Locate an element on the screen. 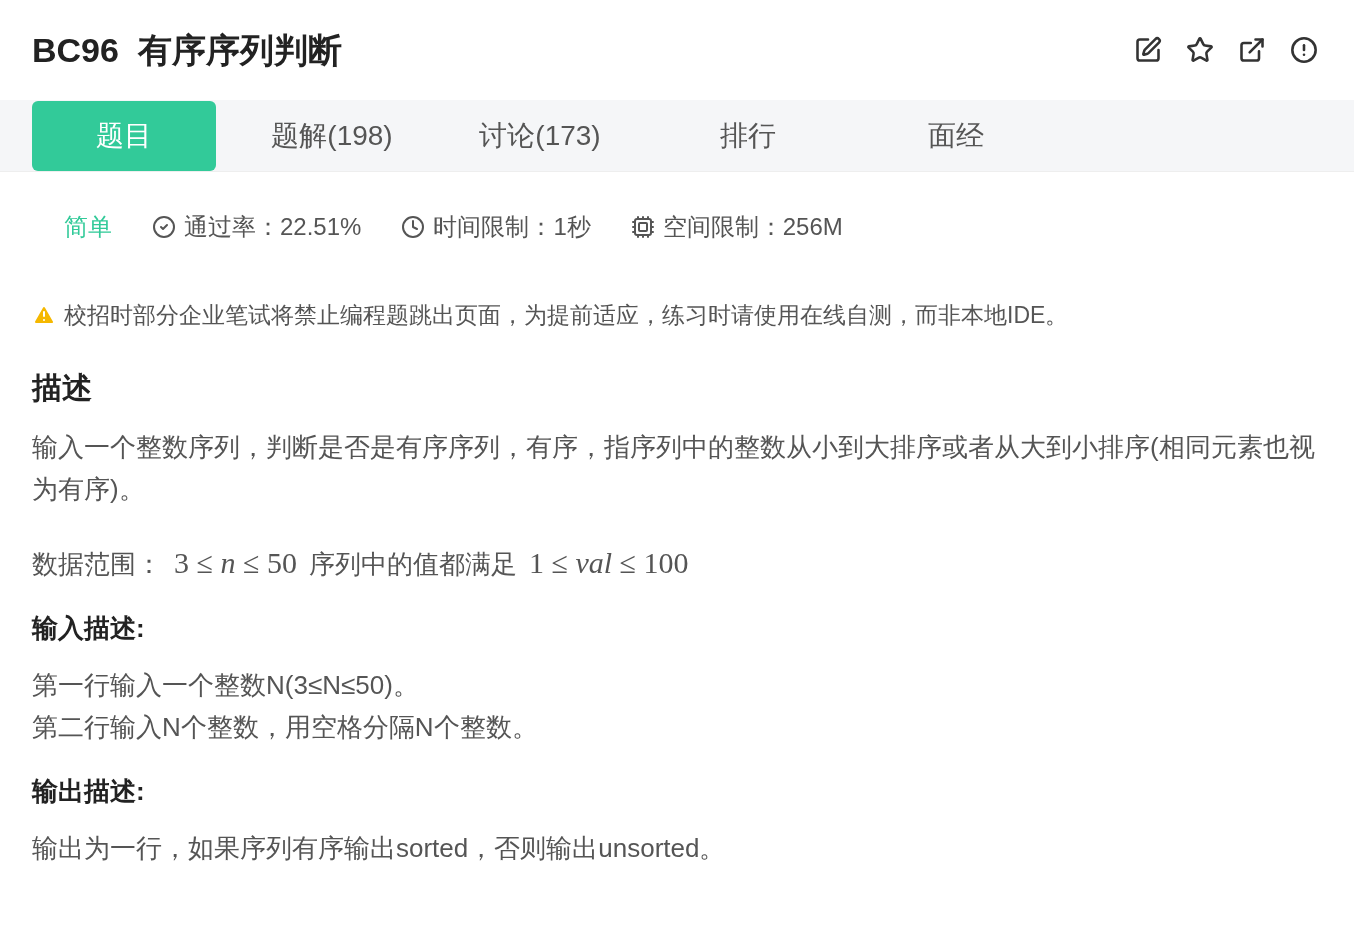 The height and width of the screenshot is (952, 1354). tab: 讨论(173) is located at coordinates (540, 135).